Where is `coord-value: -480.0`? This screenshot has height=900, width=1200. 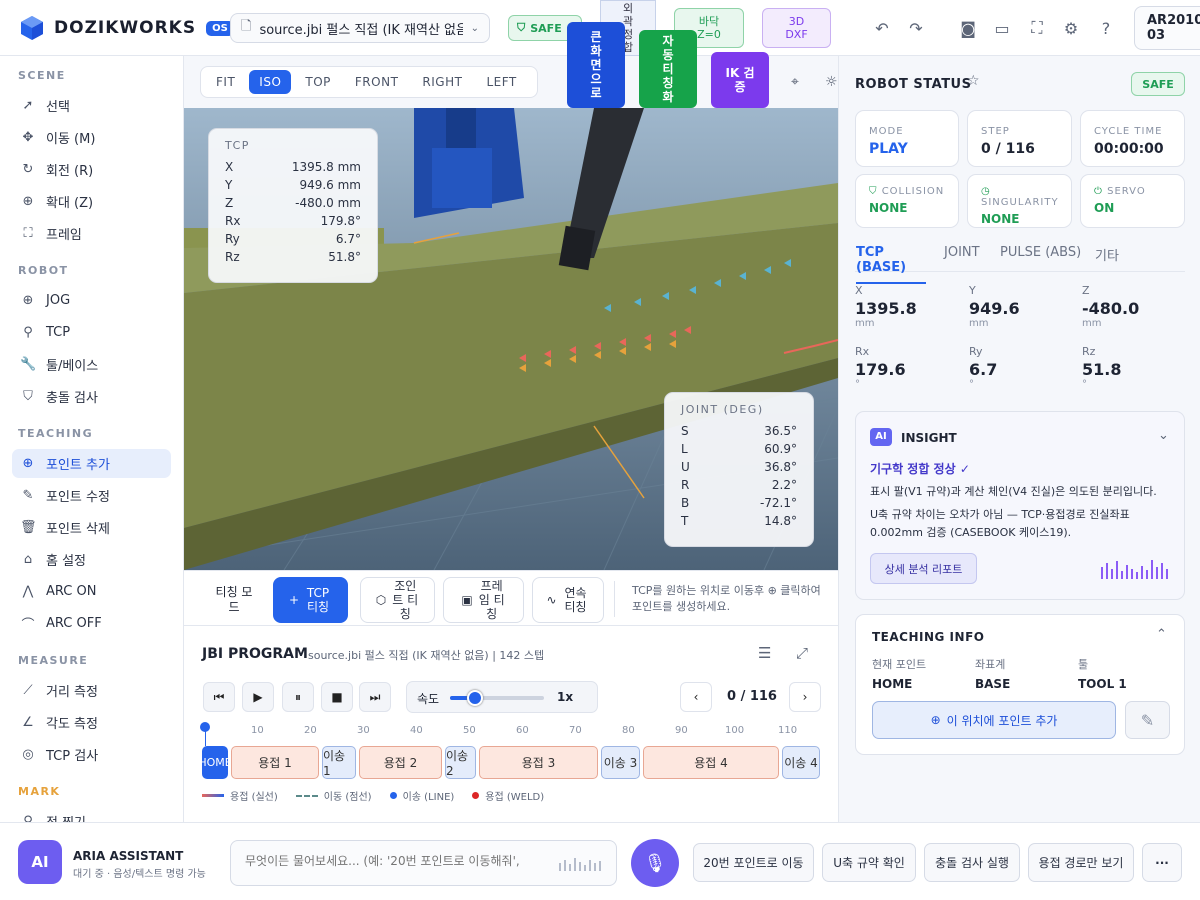
coord-value: -480.0 is located at coordinates (1111, 308).